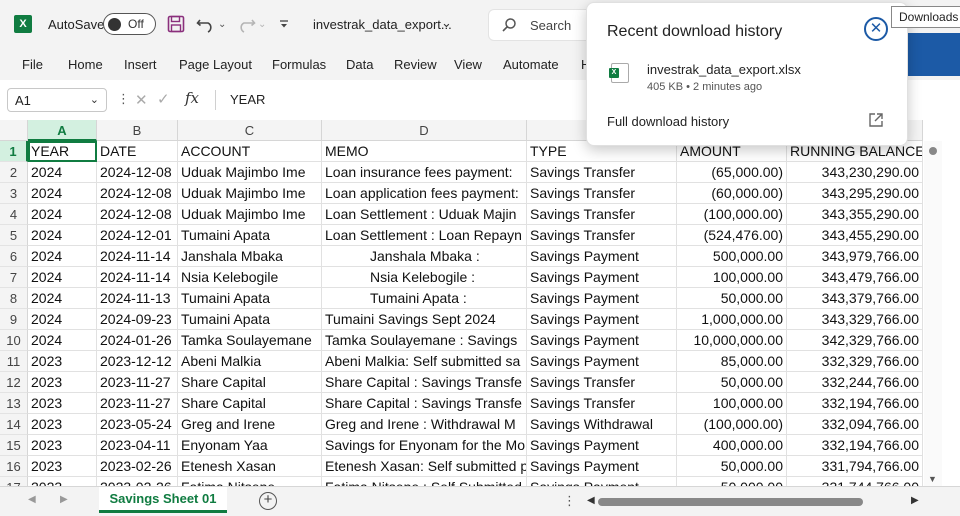 Image resolution: width=960 pixels, height=516 pixels. I want to click on table-cell: 332,094,766.00, so click(855, 424).